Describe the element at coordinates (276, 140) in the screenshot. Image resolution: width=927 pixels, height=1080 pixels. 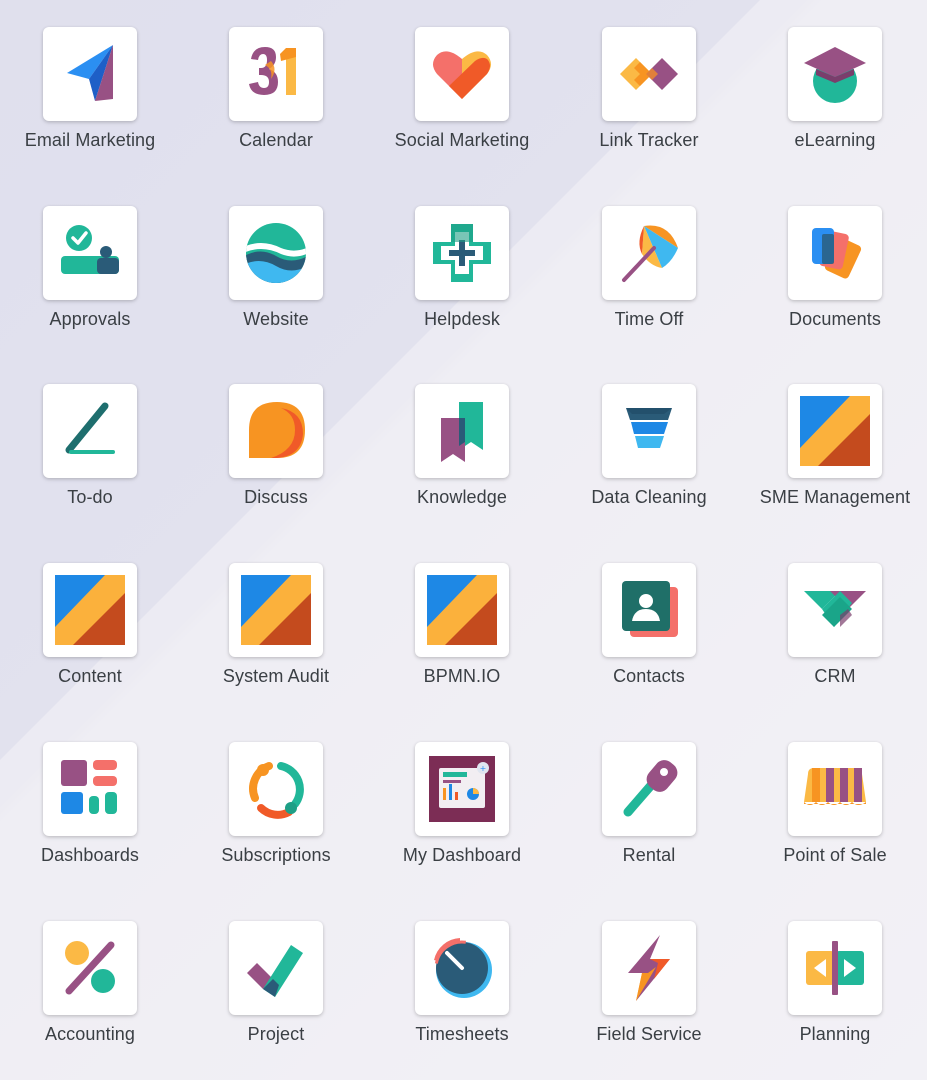
I see `app-label: Calendar` at that location.